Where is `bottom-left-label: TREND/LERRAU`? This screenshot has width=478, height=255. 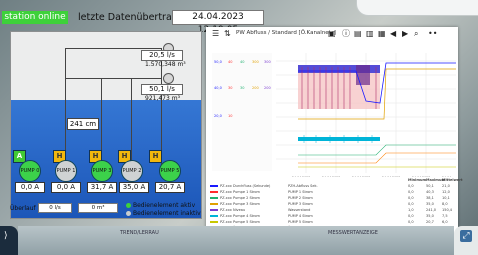 bottom-left-label: TREND/LERRAU is located at coordinates (139, 233).